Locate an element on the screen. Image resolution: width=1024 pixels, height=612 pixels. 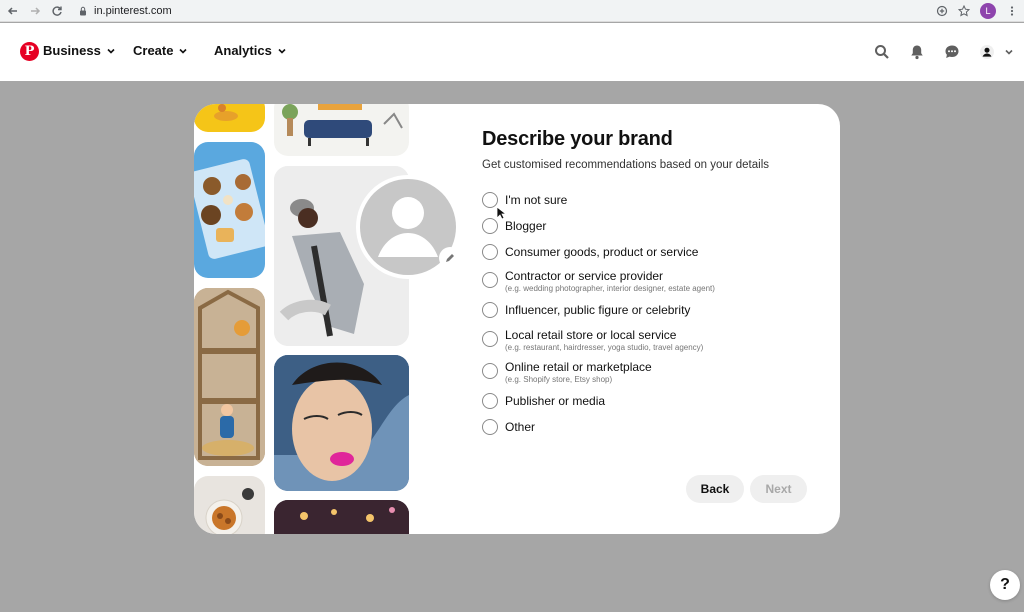
address-bar: in.pinterest.com is located at coordinates (531, 11).